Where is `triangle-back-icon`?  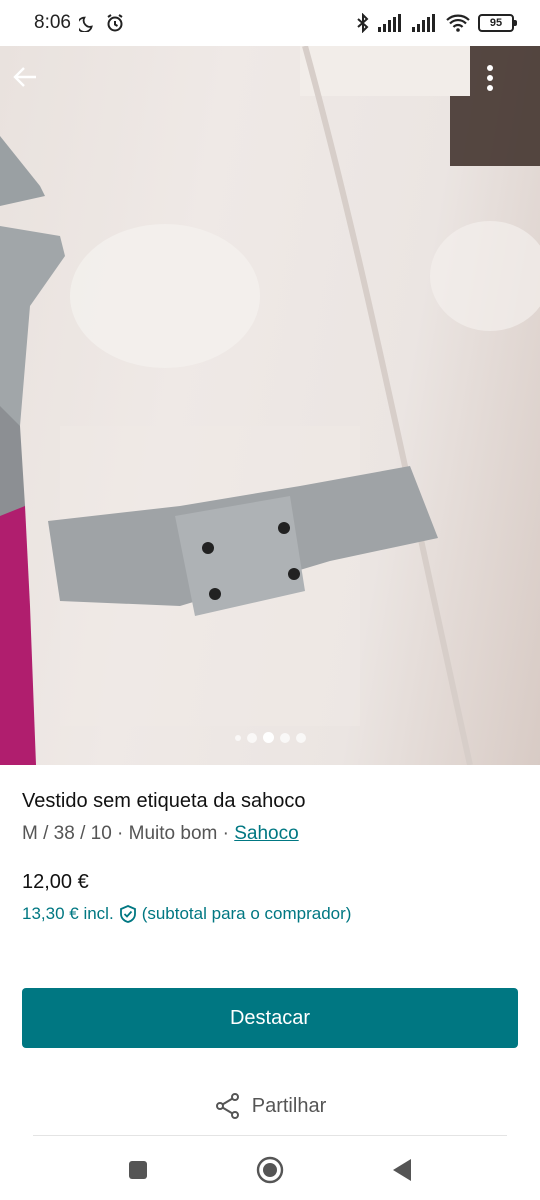 triangle-back-icon is located at coordinates (402, 1170).